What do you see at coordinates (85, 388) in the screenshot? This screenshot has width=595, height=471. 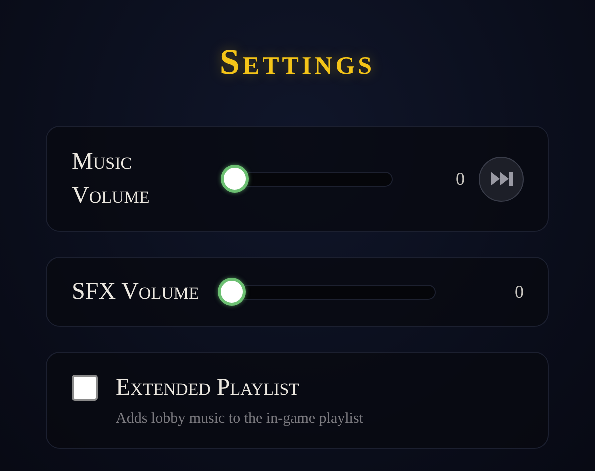 I see `checkbox` at bounding box center [85, 388].